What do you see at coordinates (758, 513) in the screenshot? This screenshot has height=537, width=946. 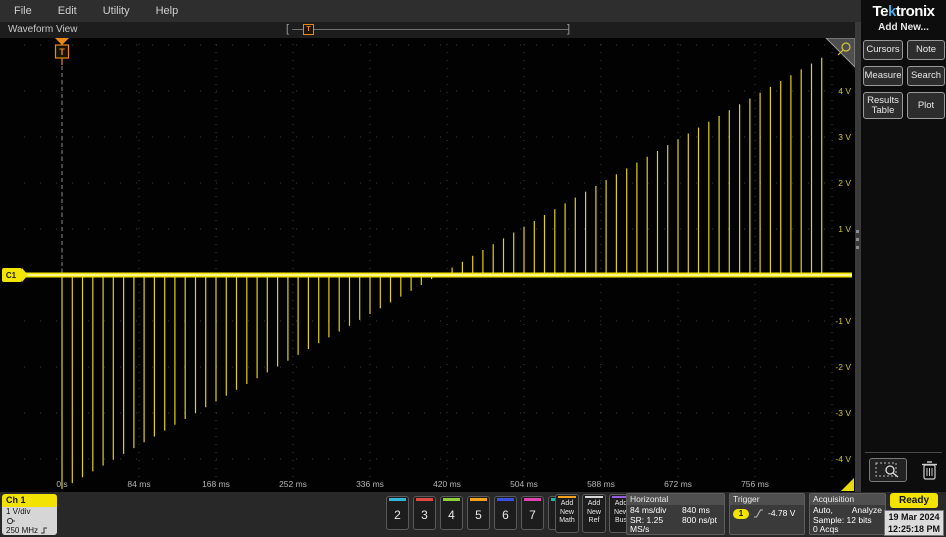 I see `rising-edge-icon` at bounding box center [758, 513].